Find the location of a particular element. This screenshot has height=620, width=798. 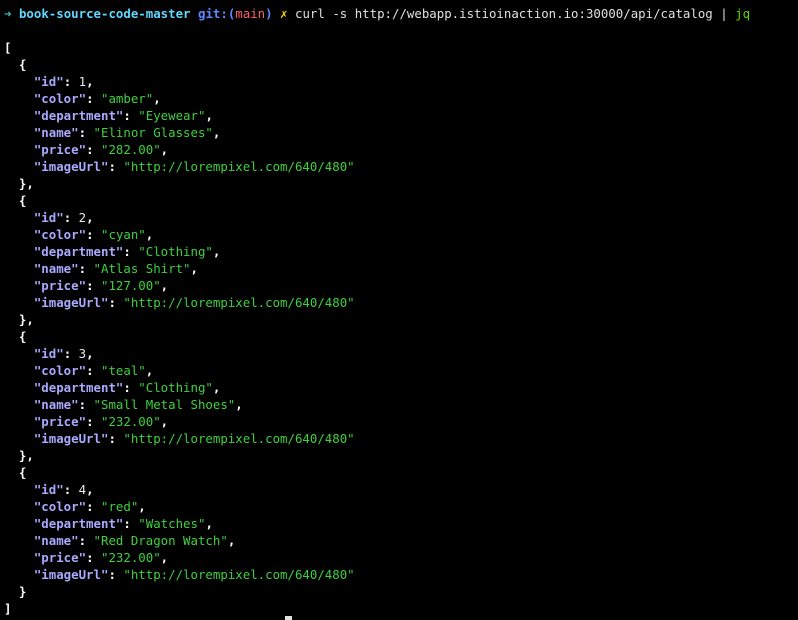

json-value: 1 is located at coordinates (82, 81).